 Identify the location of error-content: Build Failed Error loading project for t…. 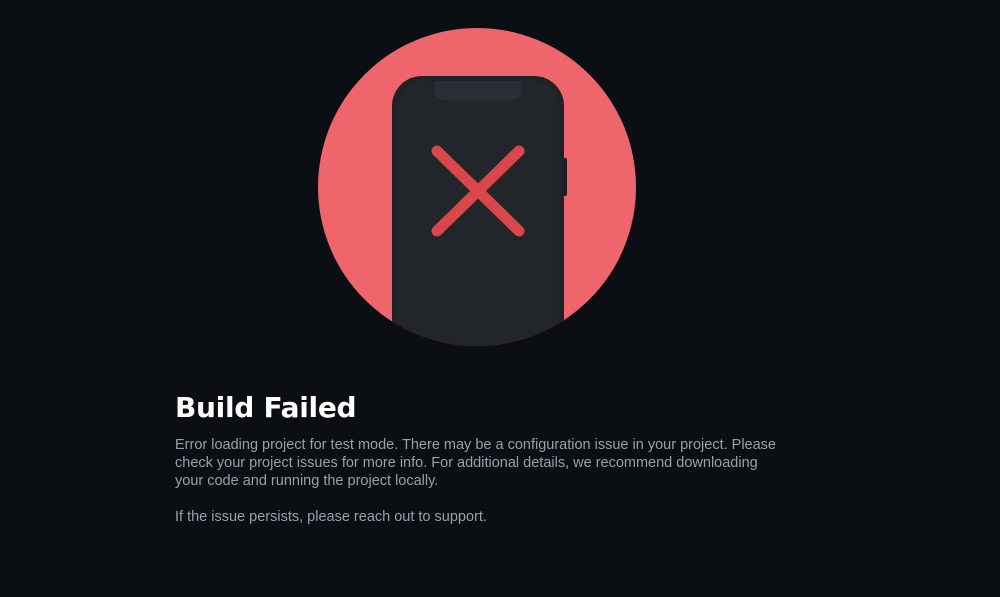
(485, 457).